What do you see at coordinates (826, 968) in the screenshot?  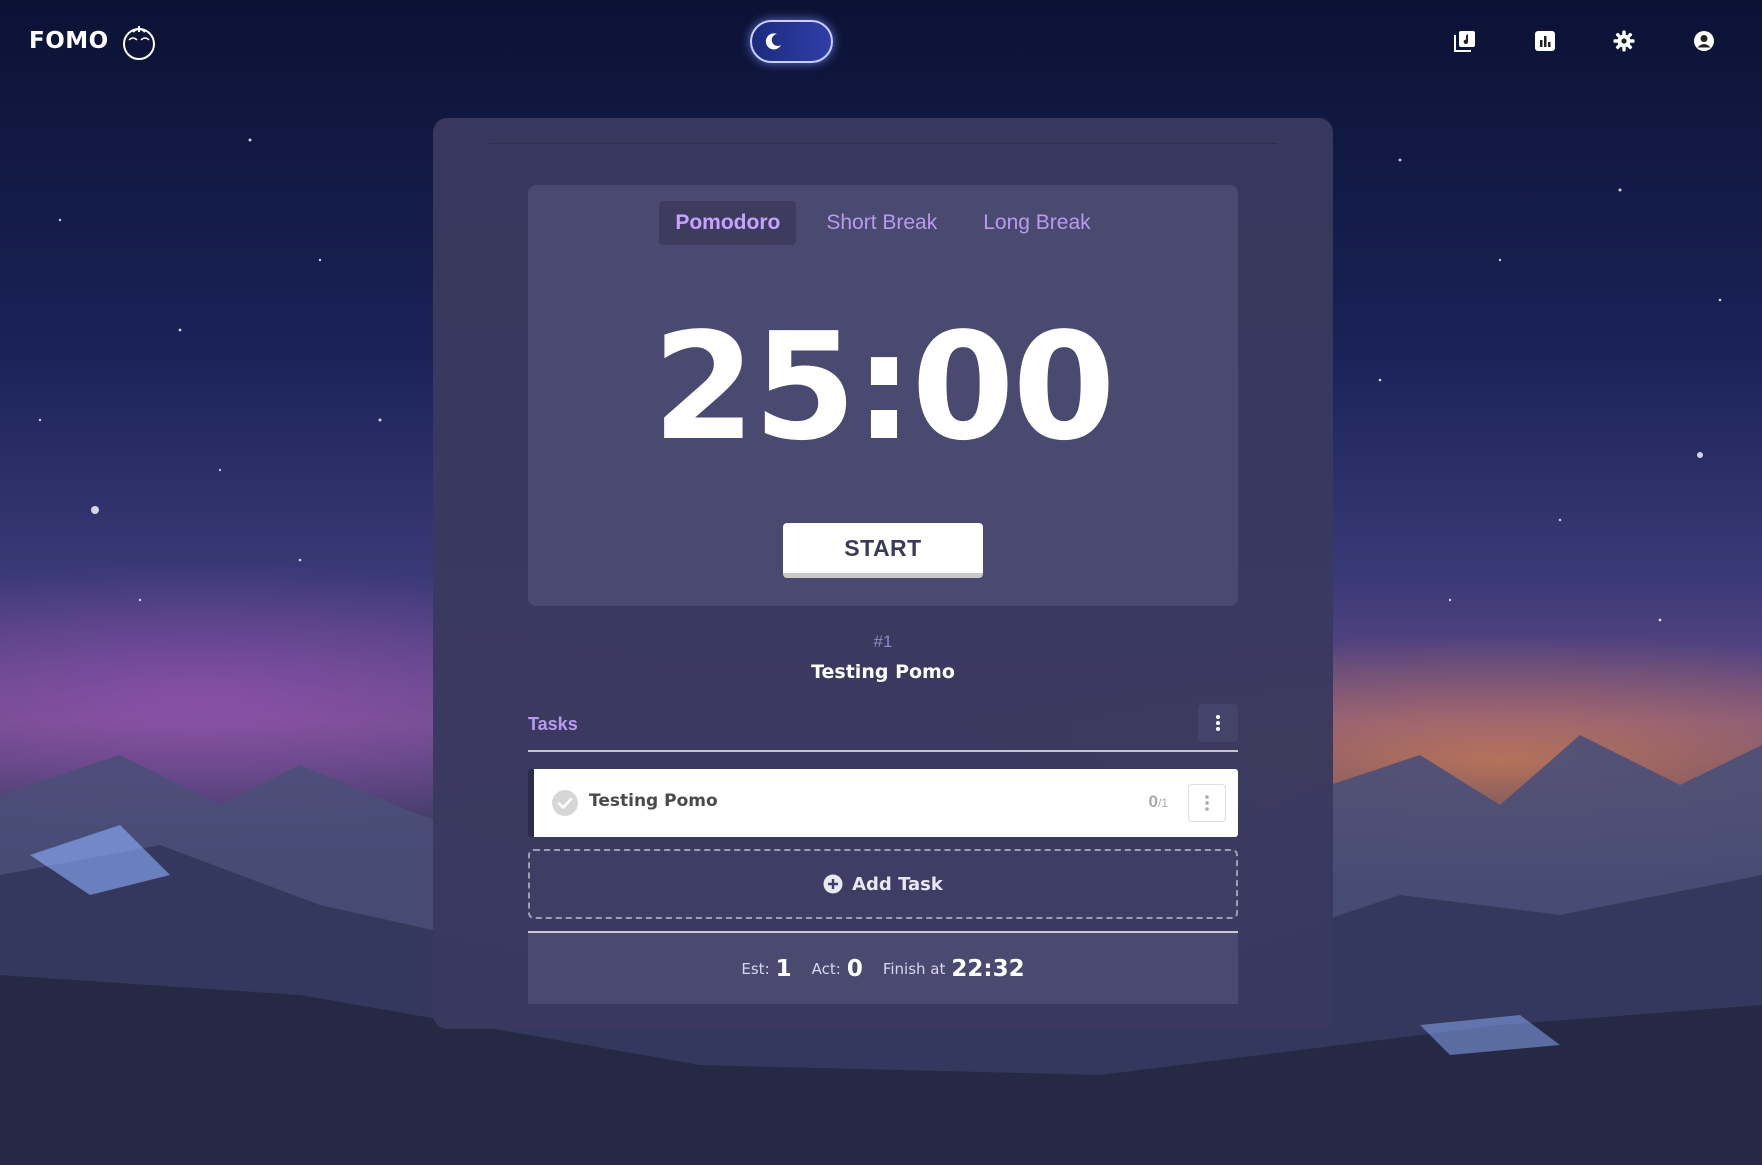 I see `act-label: Act:` at bounding box center [826, 968].